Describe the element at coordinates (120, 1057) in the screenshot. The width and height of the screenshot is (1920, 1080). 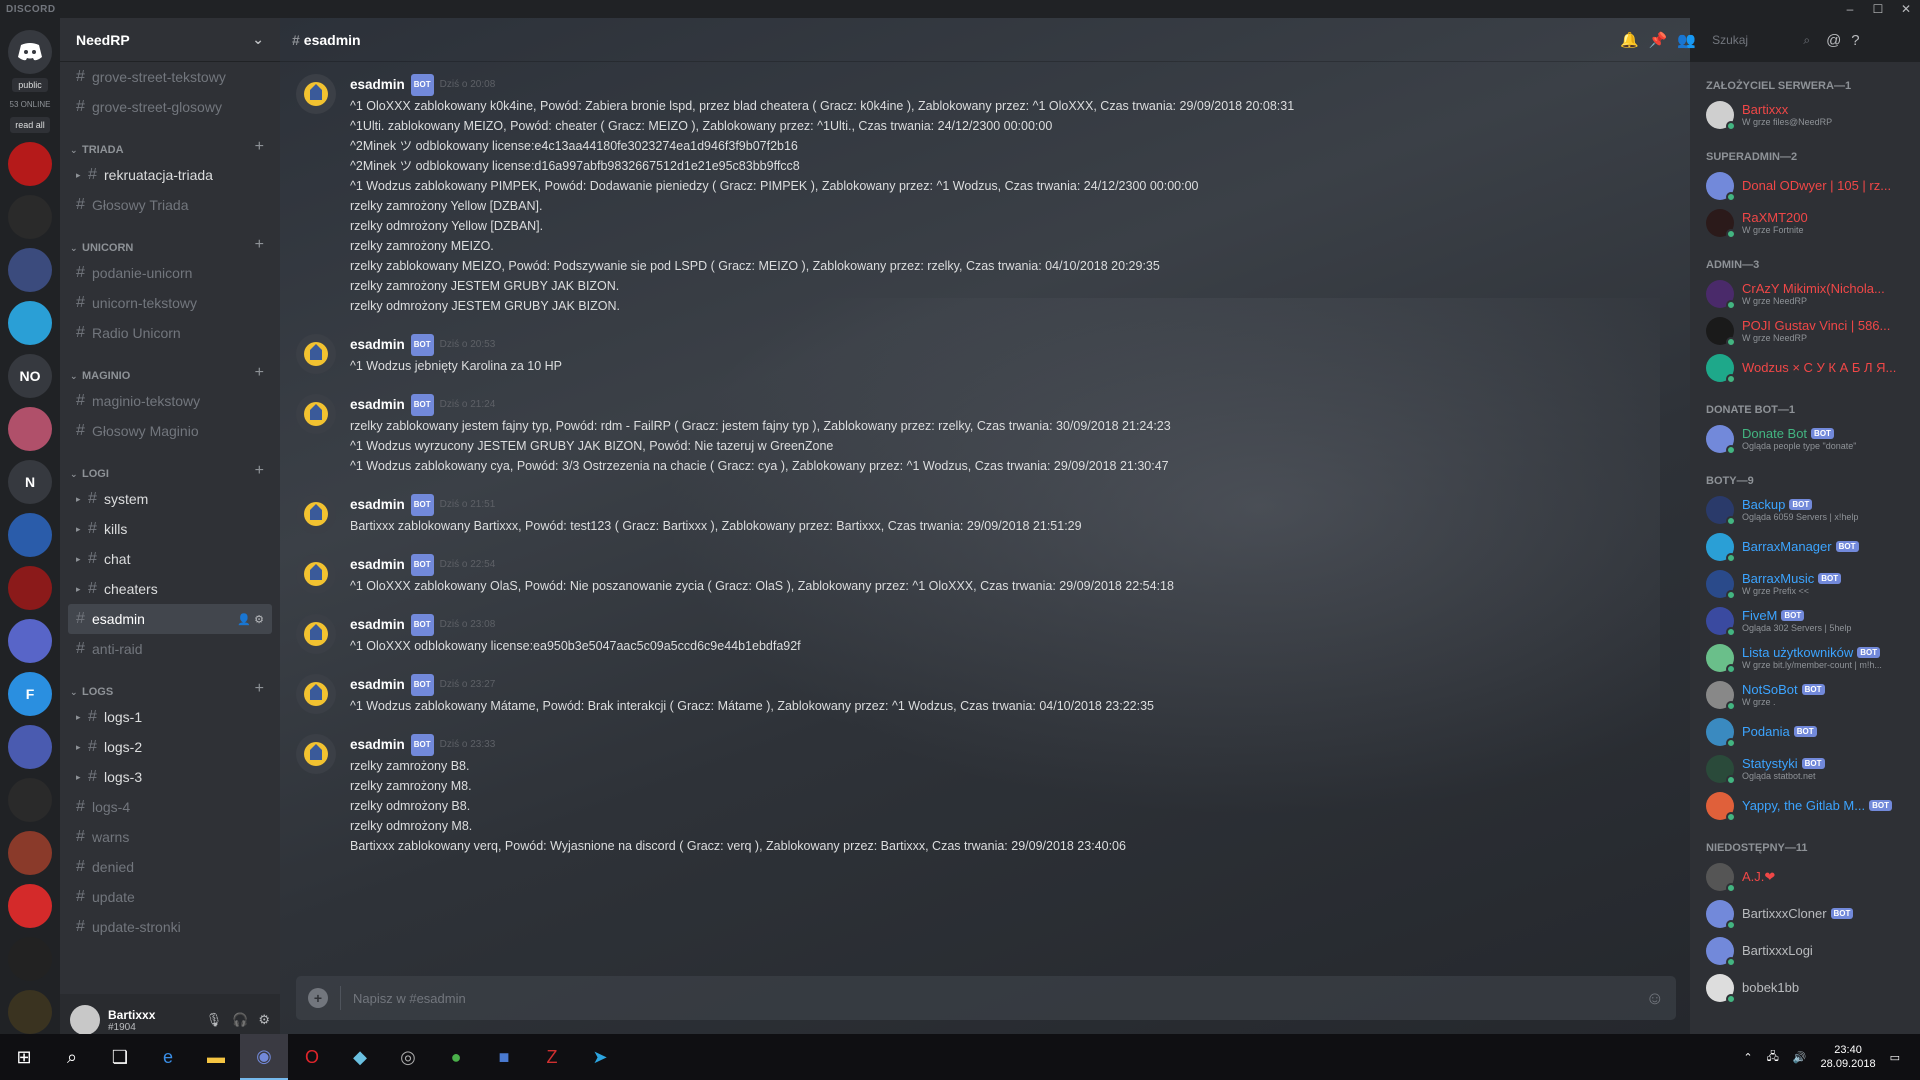
I see `task-view-icon: ❏` at that location.